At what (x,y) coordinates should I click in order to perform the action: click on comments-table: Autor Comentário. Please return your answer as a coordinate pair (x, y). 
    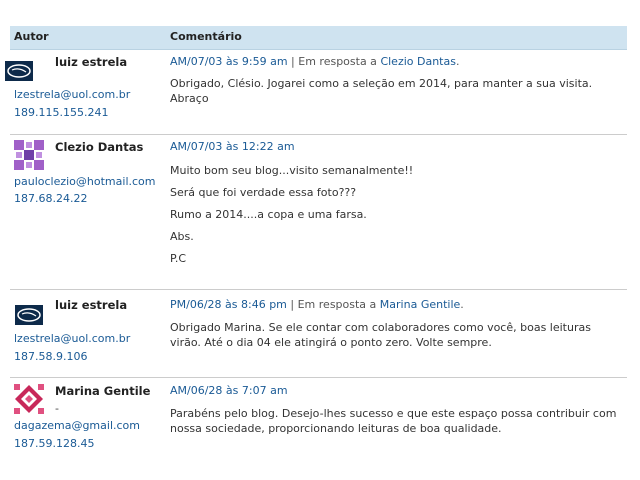
    Looking at the image, I should click on (318, 38).